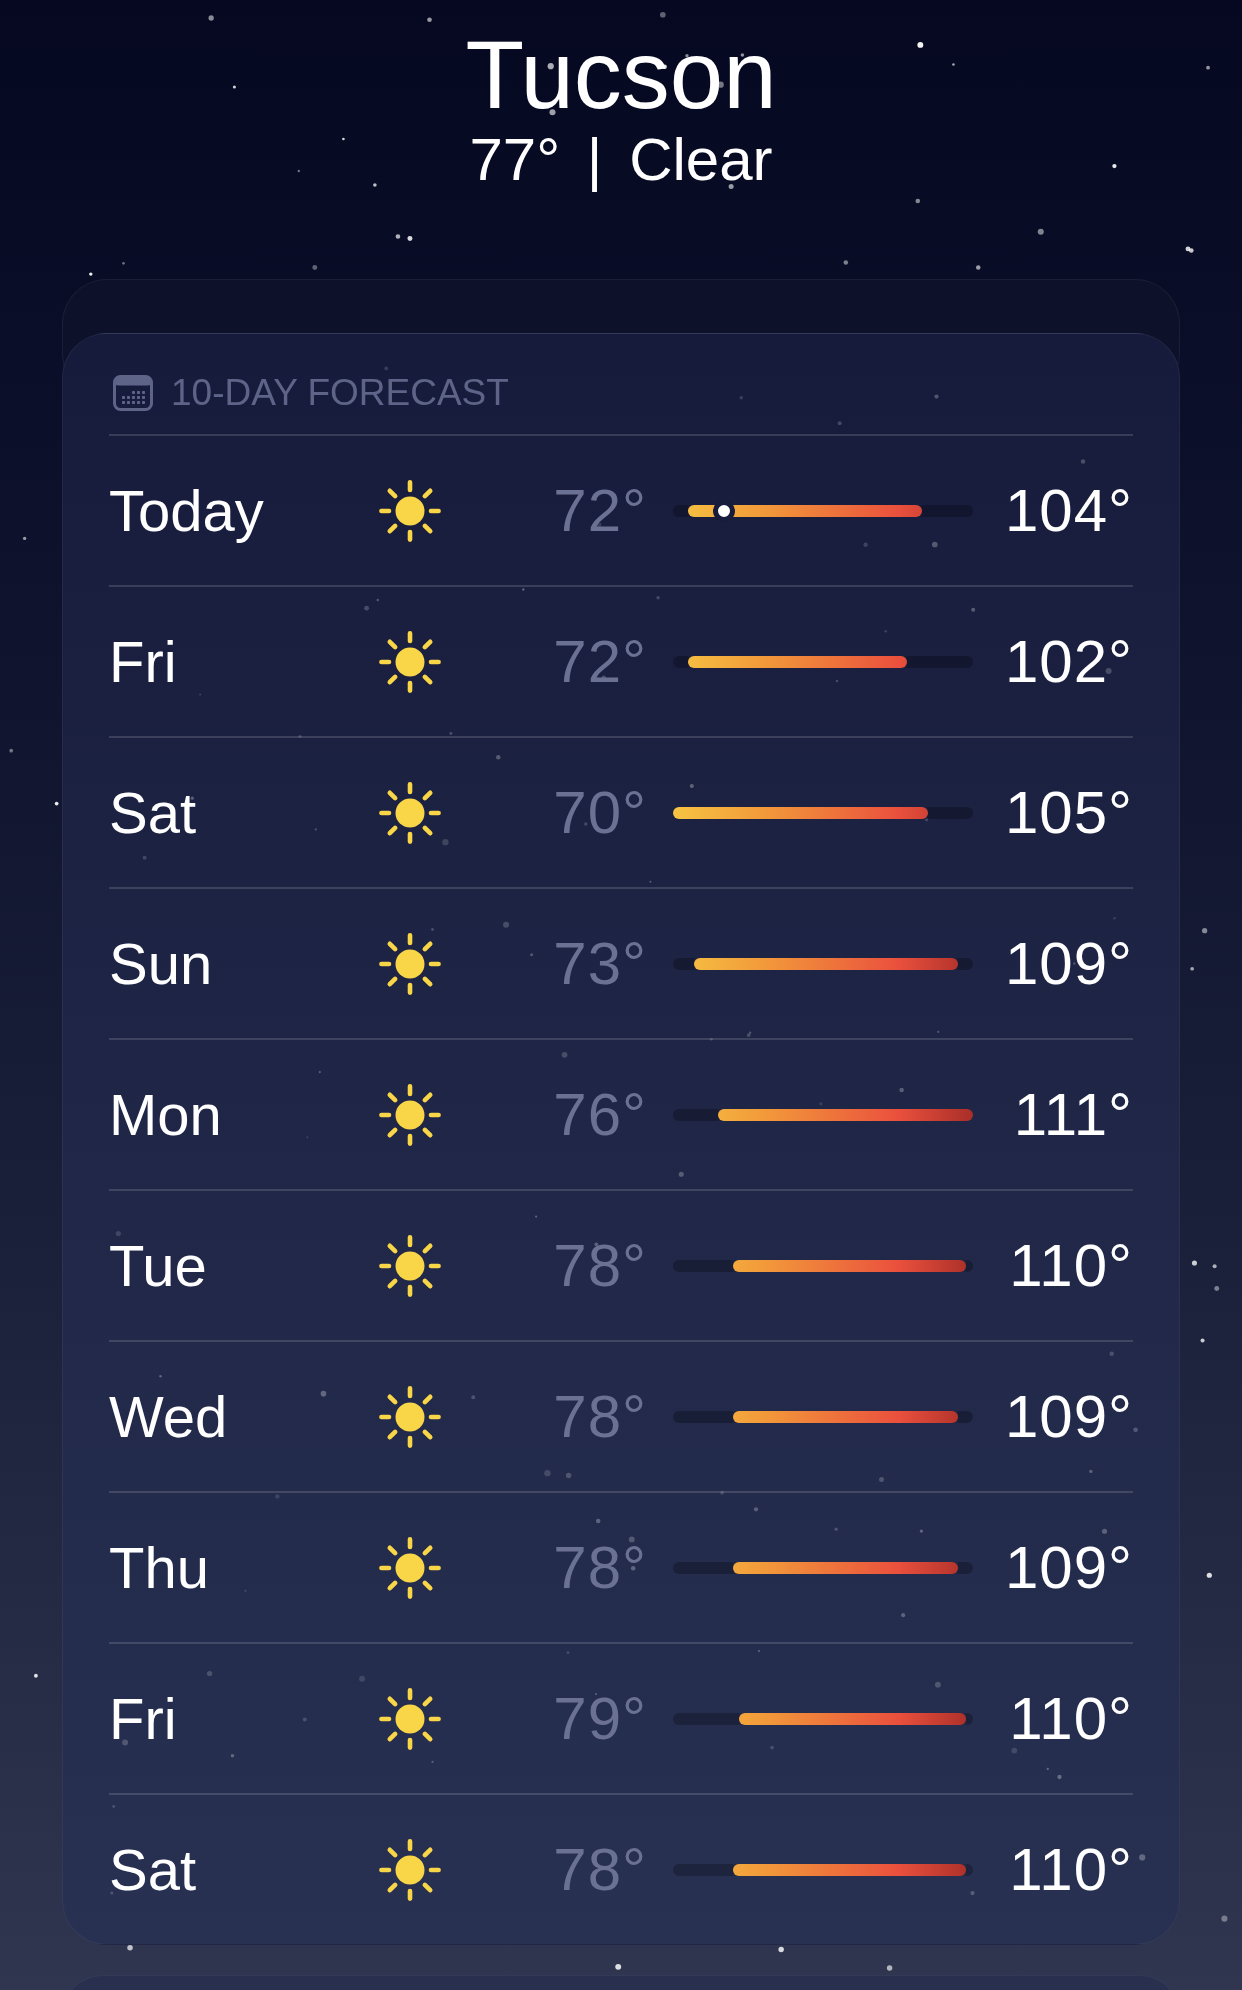 The width and height of the screenshot is (1242, 1990). What do you see at coordinates (599, 812) in the screenshot?
I see `low-temperature: 70°` at bounding box center [599, 812].